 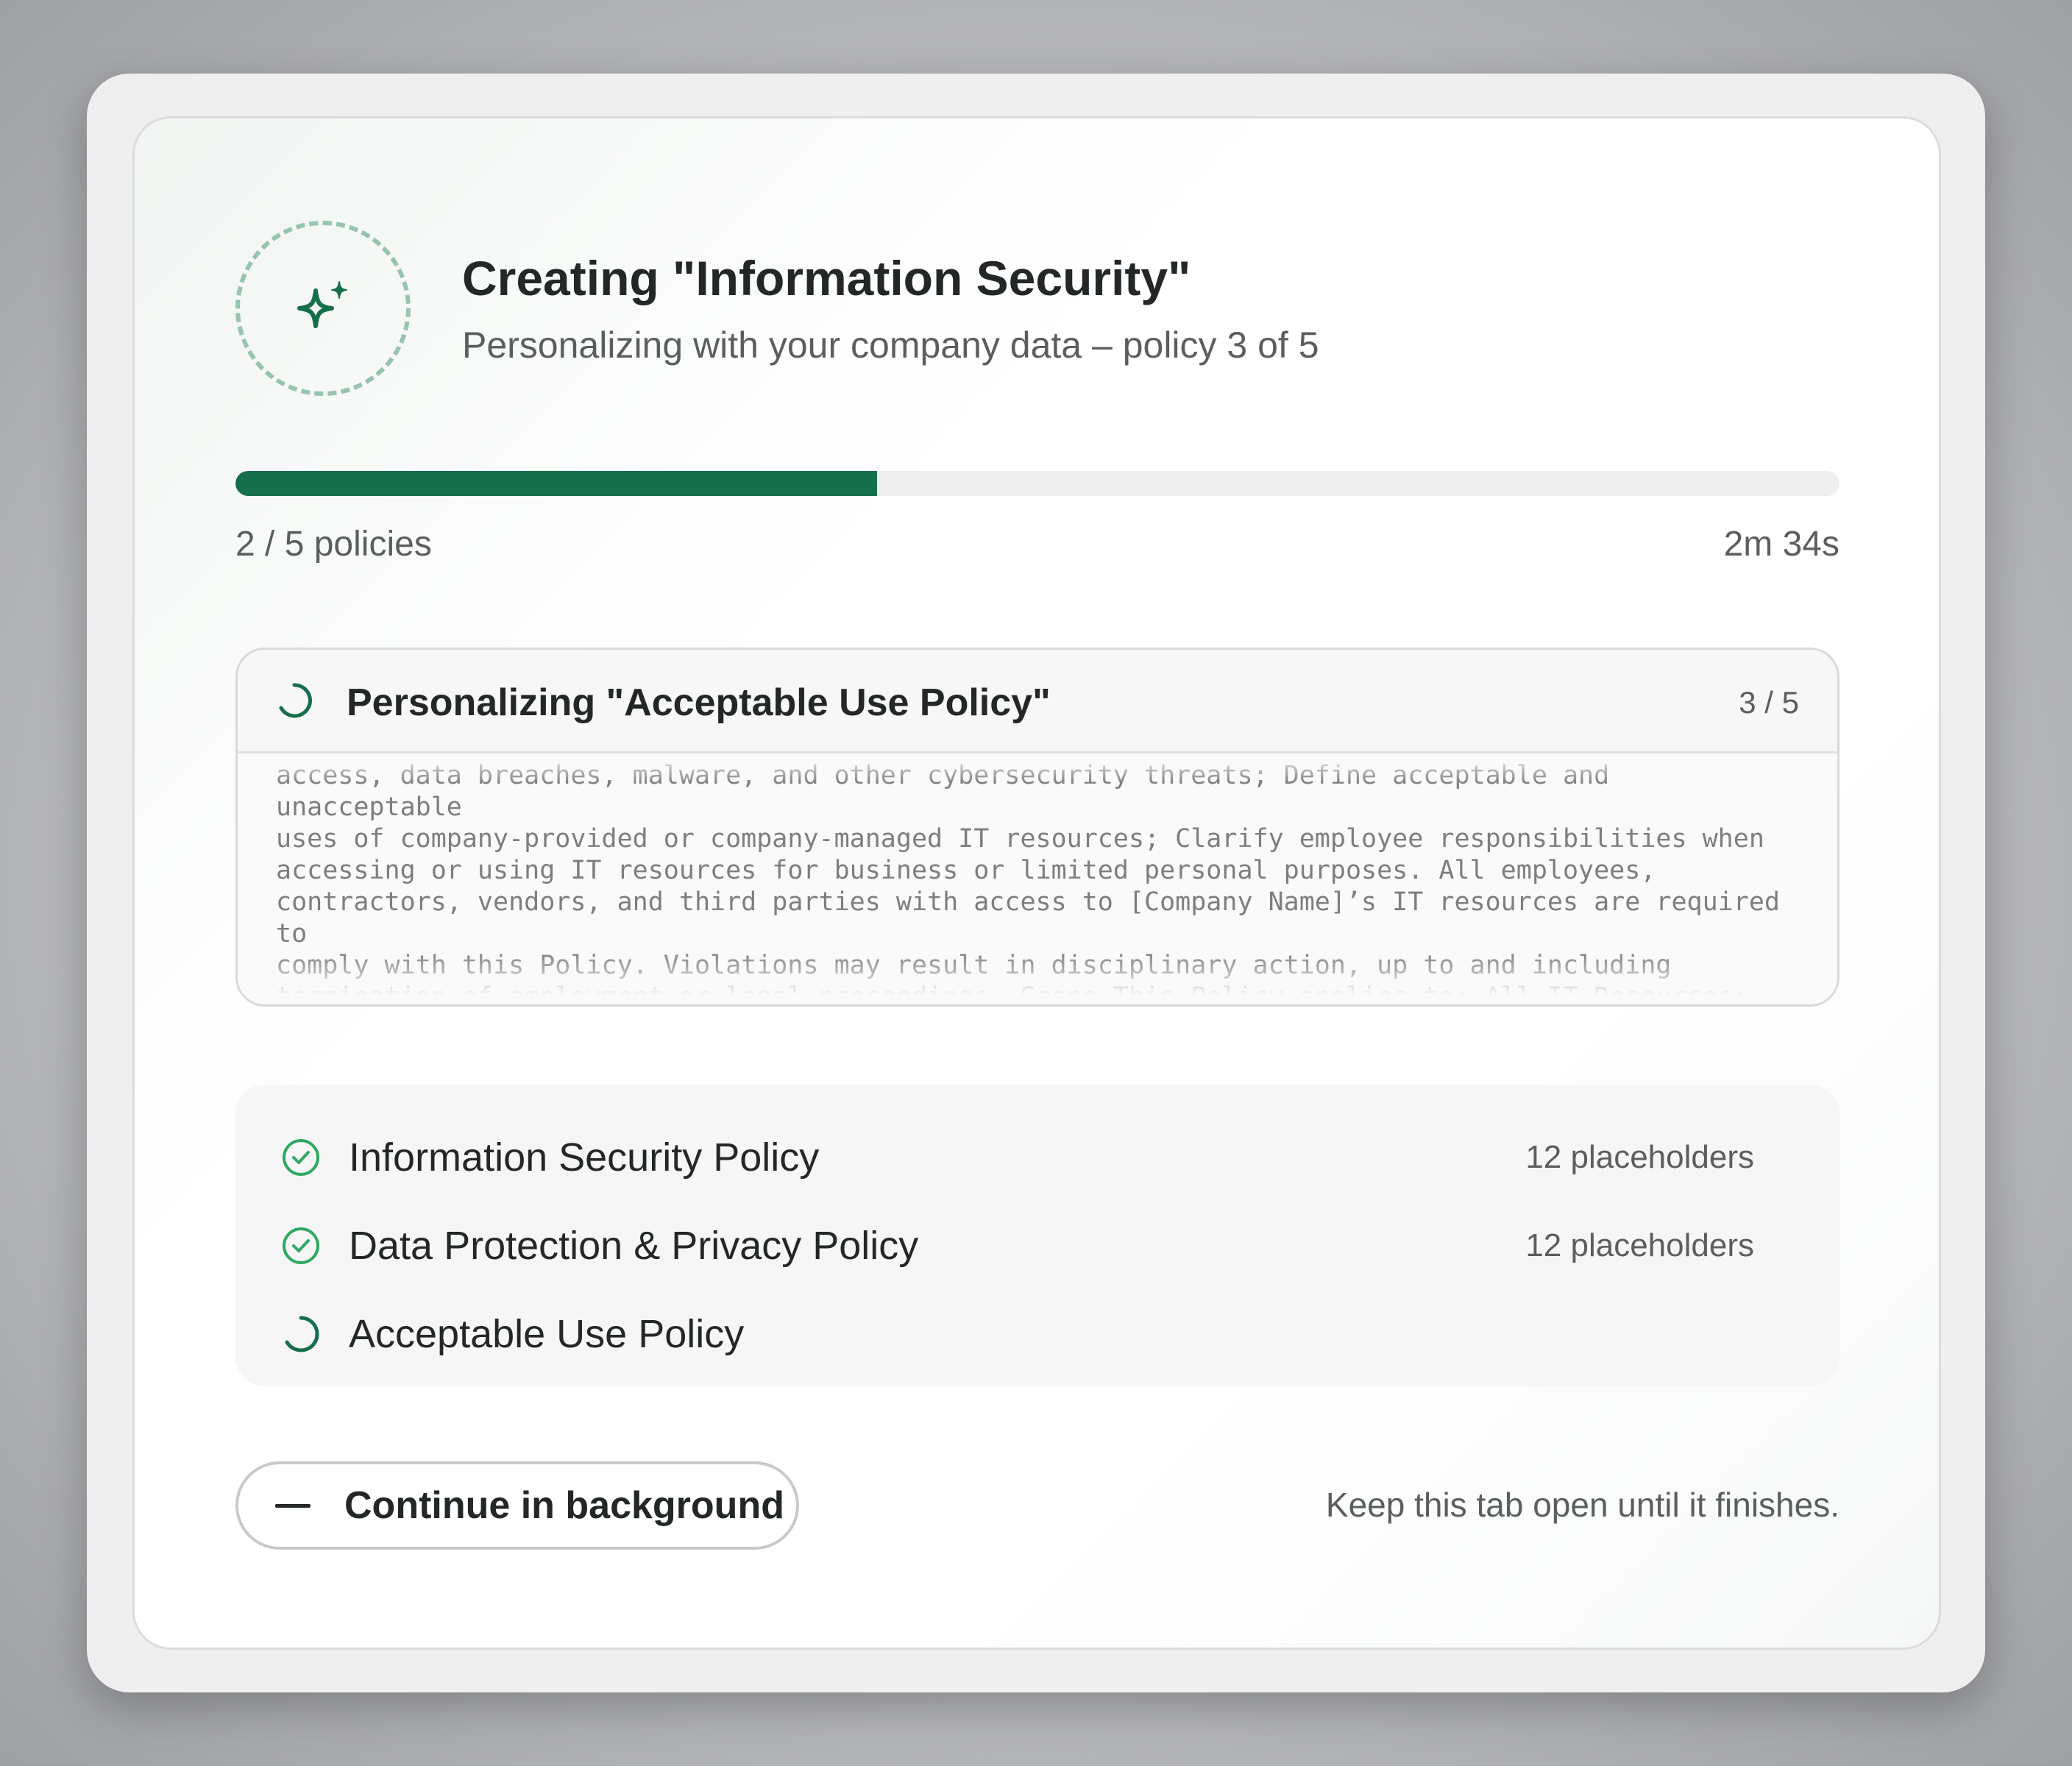 I want to click on page-title: Creating "Information Security", so click(x=826, y=278).